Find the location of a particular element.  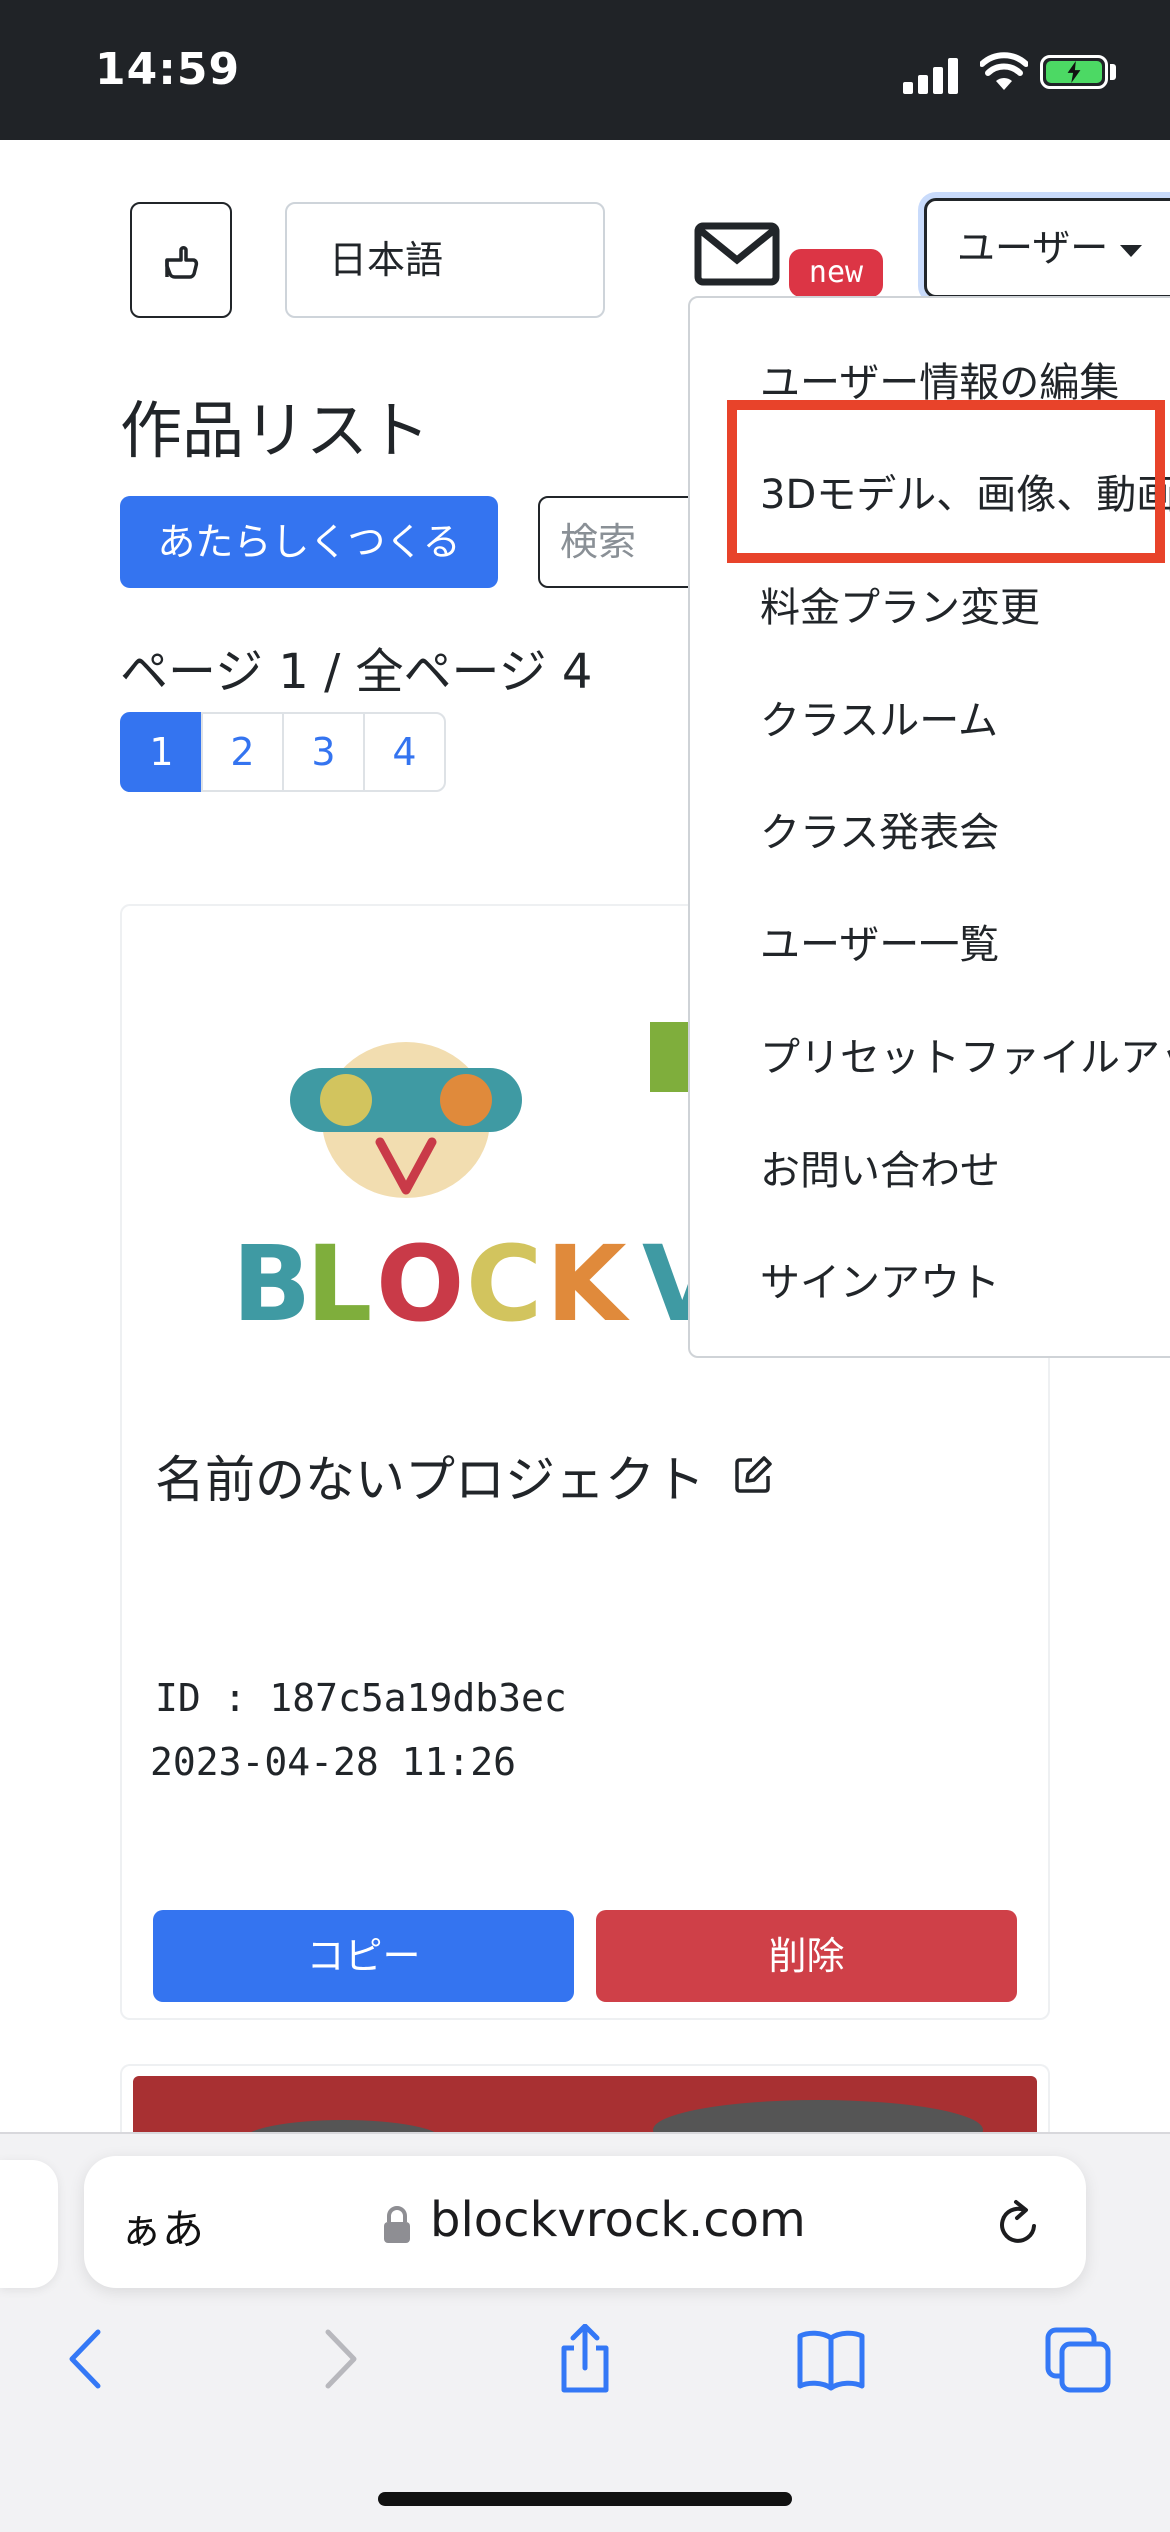

user-dropdown-button: ユーザー is located at coordinates (1047, 248).